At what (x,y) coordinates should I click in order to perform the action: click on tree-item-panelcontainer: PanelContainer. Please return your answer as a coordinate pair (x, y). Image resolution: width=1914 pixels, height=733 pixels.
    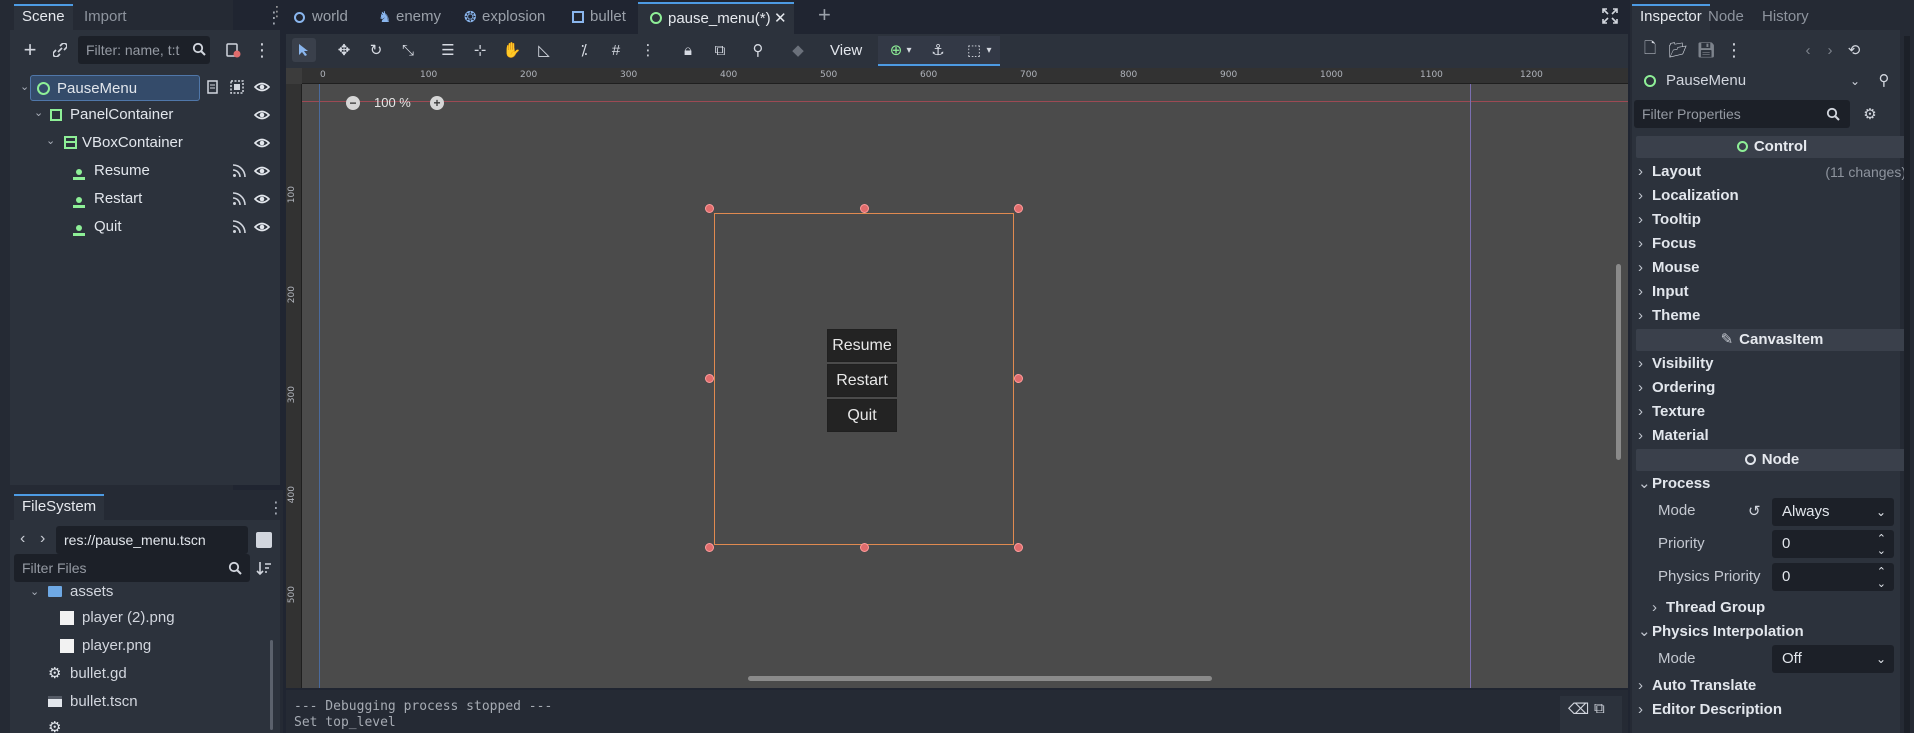
    Looking at the image, I should click on (128, 115).